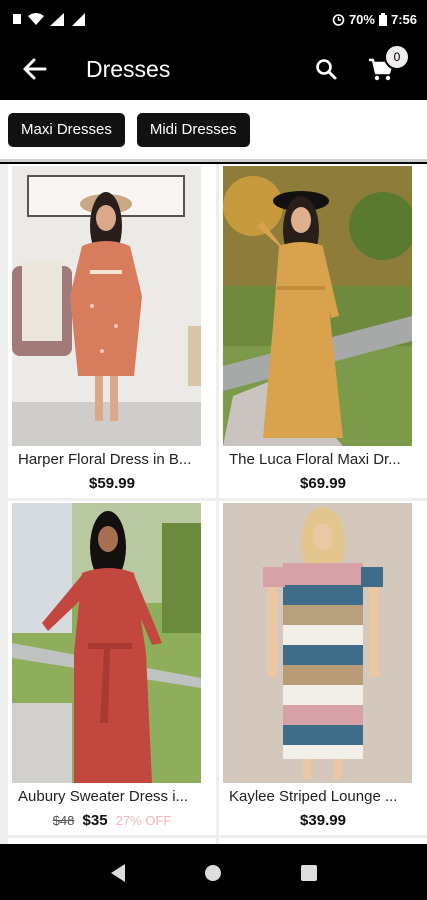 The width and height of the screenshot is (427, 900). I want to click on square-recents-icon, so click(309, 873).